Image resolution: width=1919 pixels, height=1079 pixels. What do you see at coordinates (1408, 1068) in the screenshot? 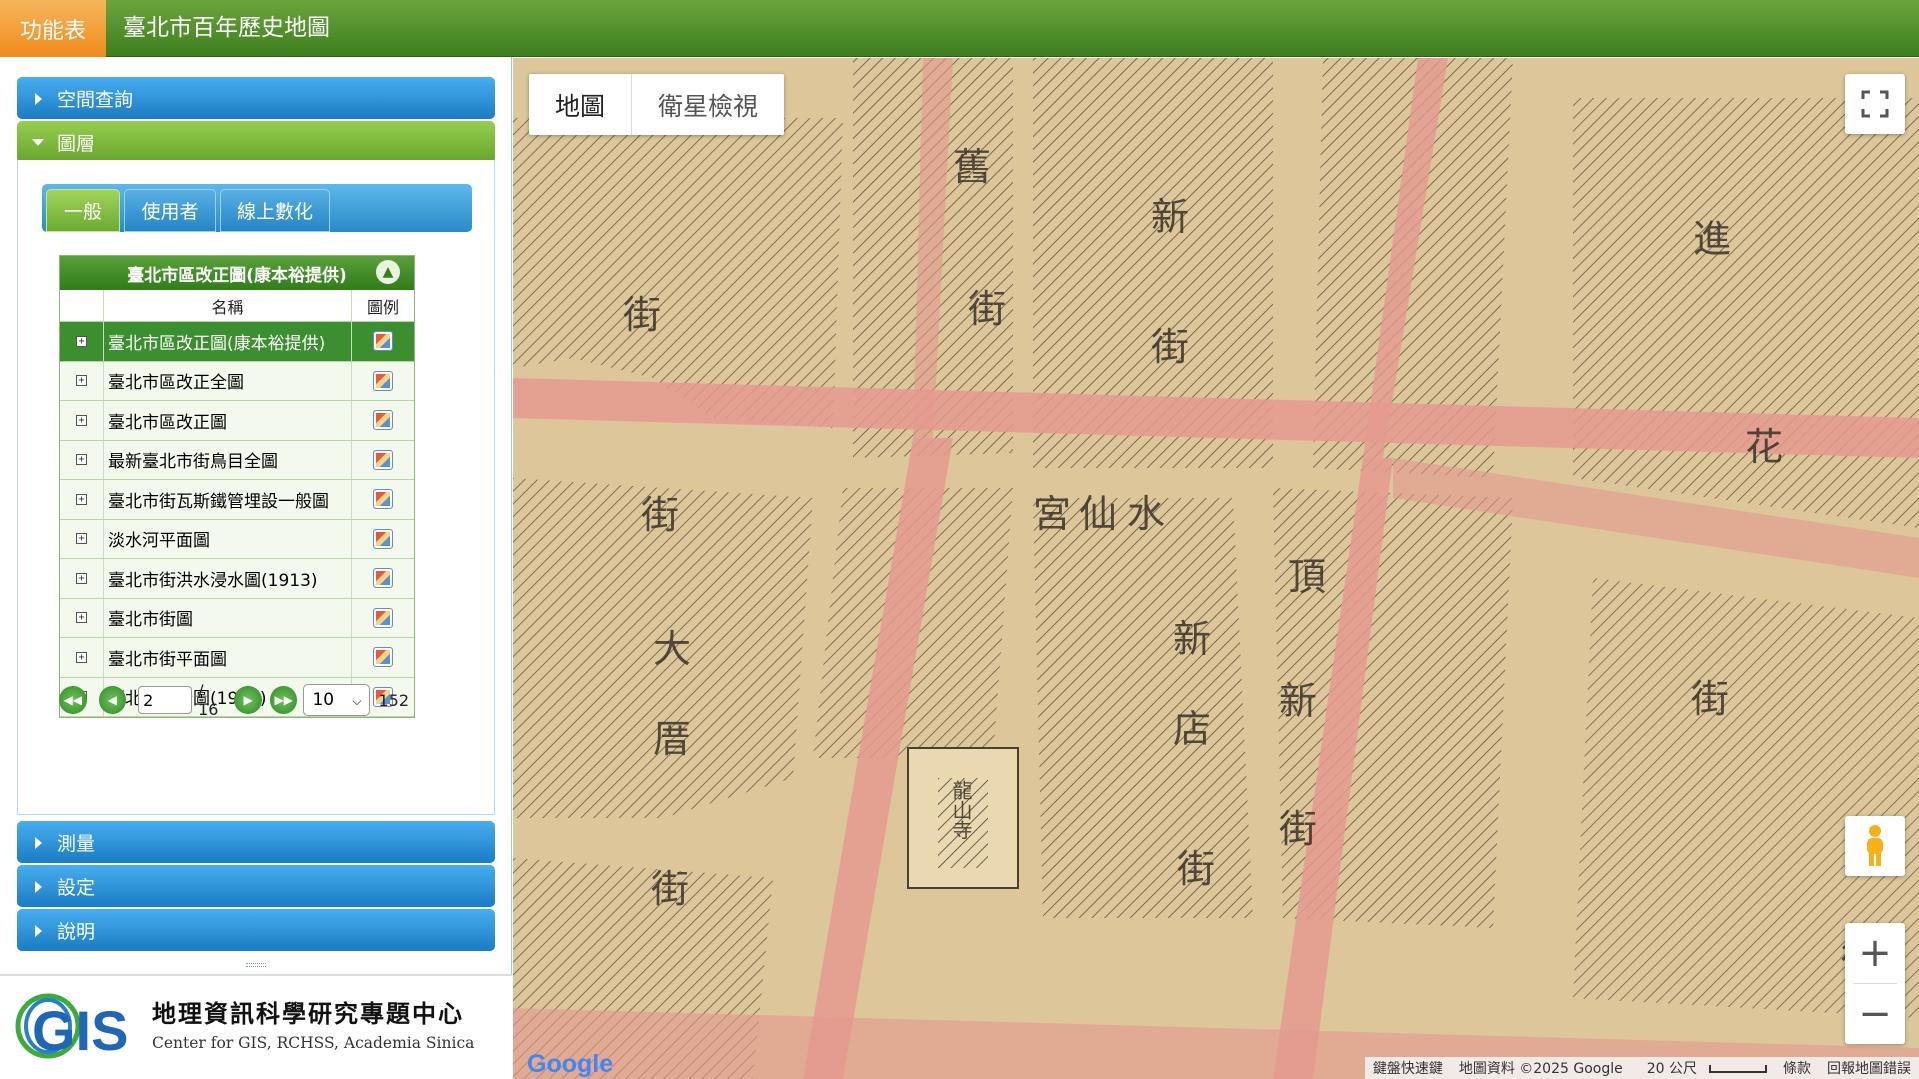
I see `keyboard-shortcuts-link: 鍵盤快速鍵` at bounding box center [1408, 1068].